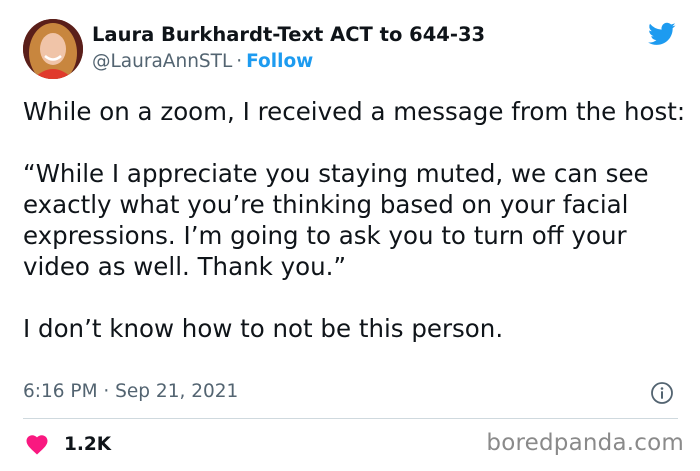 The image size is (700, 471). I want to click on info-icon, so click(662, 393).